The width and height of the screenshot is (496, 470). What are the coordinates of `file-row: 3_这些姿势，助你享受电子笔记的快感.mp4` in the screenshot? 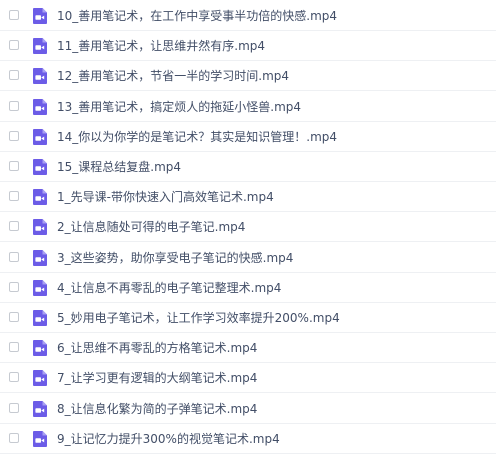 It's located at (248, 258).